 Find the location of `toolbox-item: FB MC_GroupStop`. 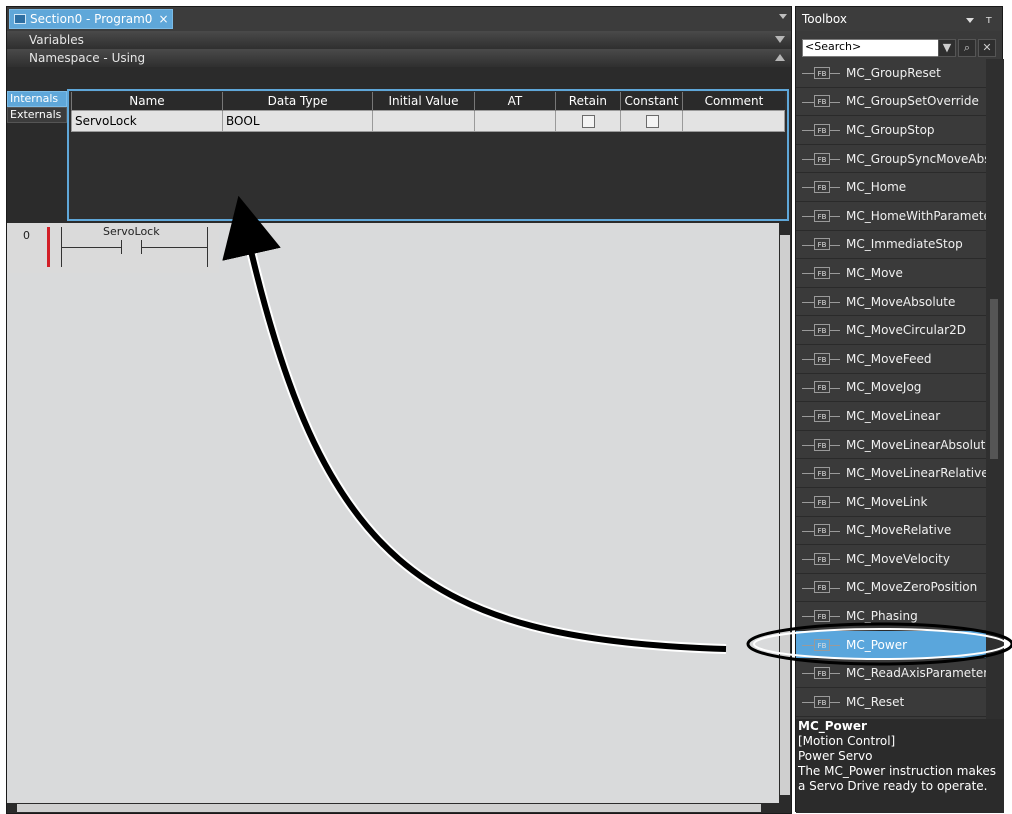

toolbox-item: FB MC_GroupStop is located at coordinates (891, 130).